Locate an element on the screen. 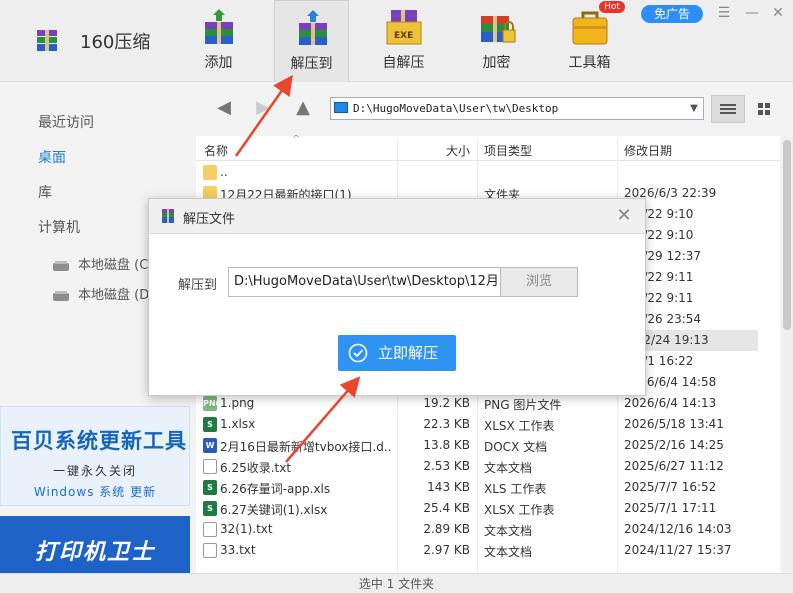 The width and height of the screenshot is (793, 593). self-extract-button: EXE 自解压 is located at coordinates (403, 41).